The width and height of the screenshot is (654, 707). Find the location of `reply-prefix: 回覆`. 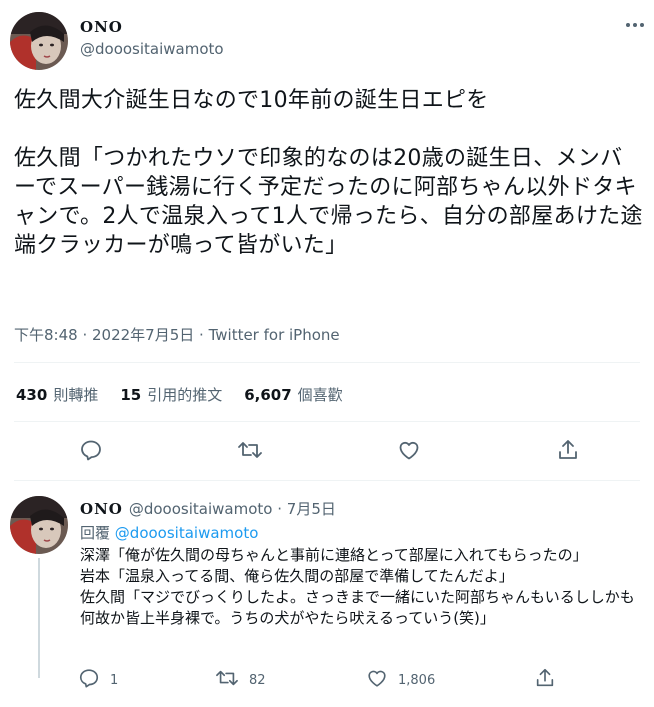

reply-prefix: 回覆 is located at coordinates (95, 533).